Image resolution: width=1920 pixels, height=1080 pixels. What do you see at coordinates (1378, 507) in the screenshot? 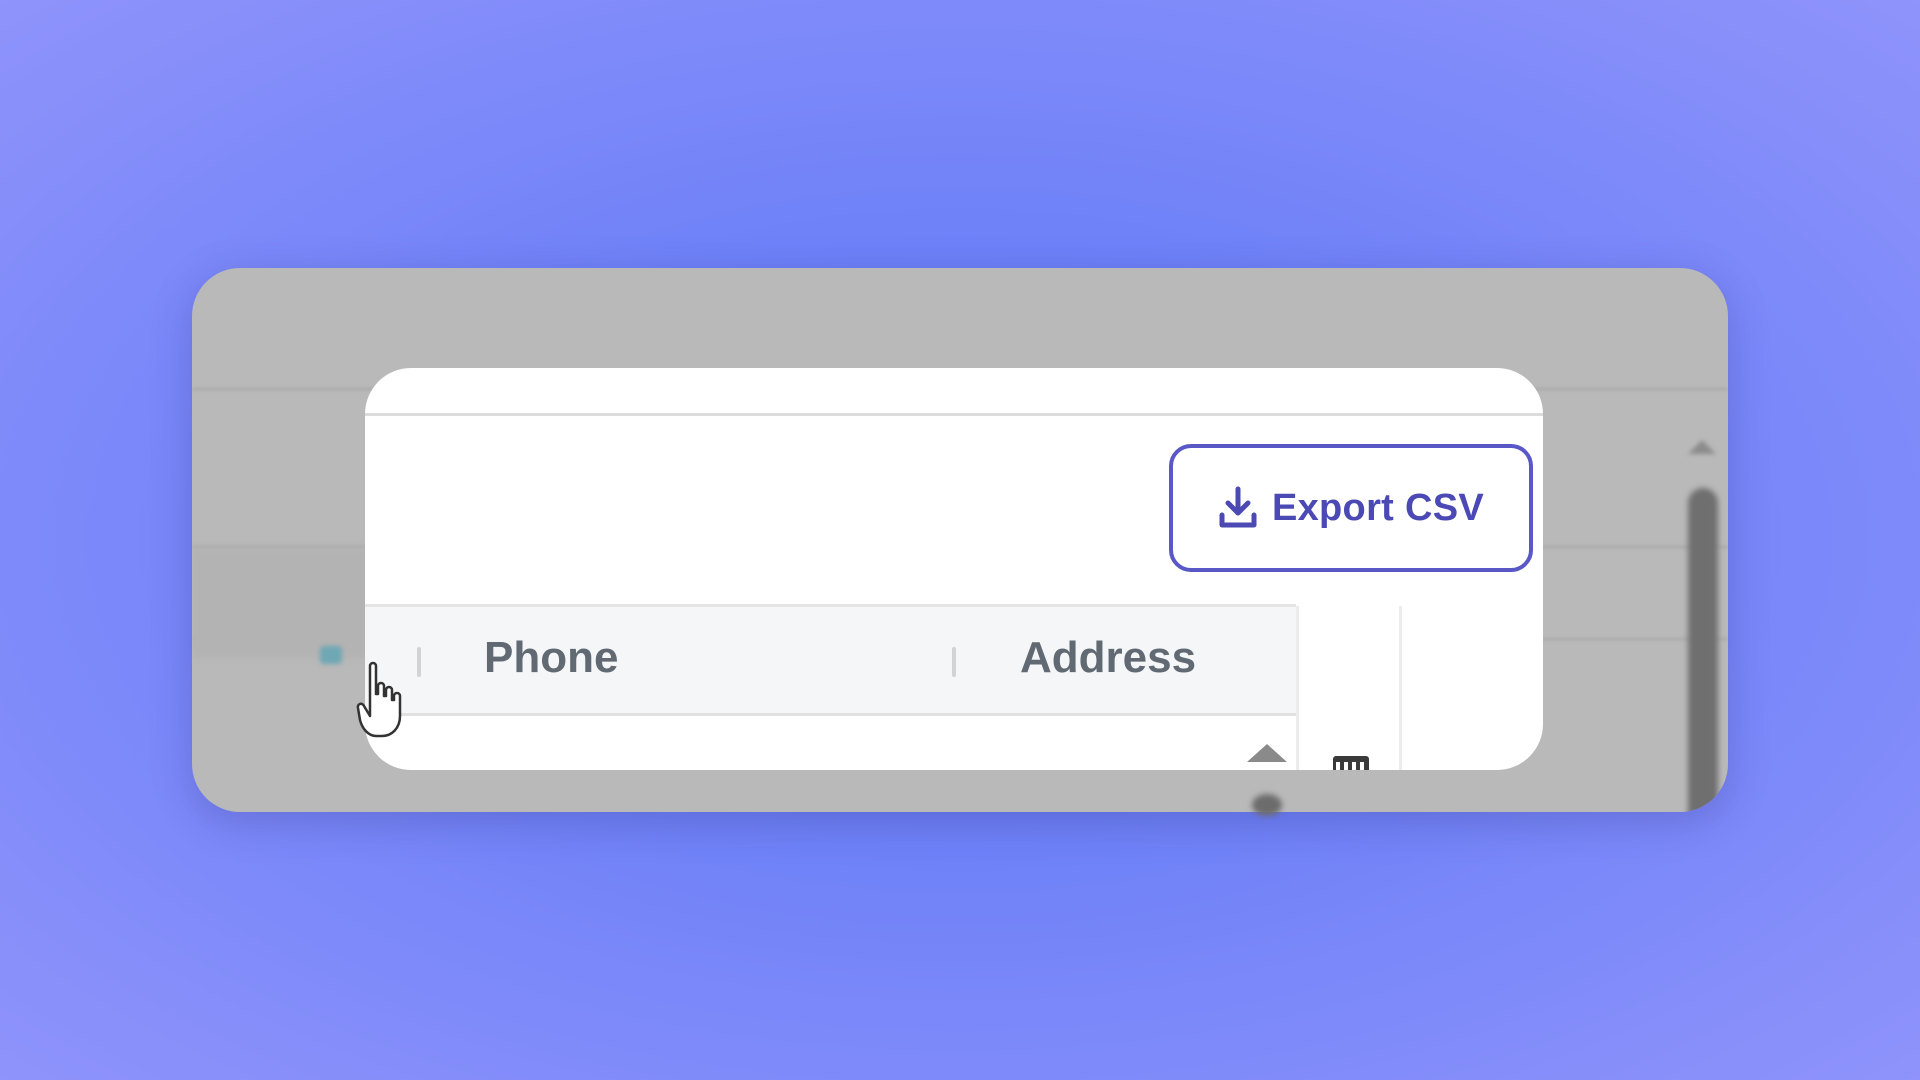
I see `export-csv-label: Export CSV` at bounding box center [1378, 507].